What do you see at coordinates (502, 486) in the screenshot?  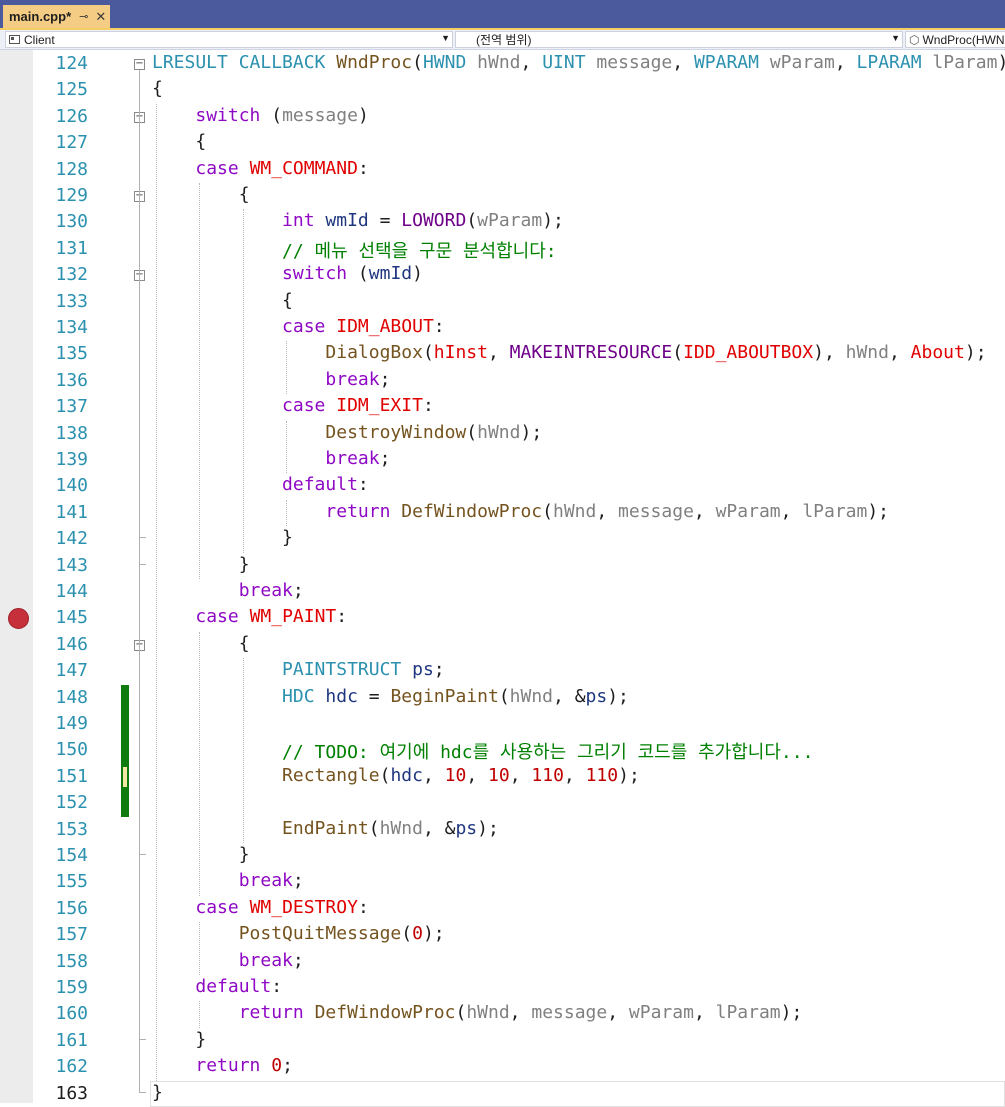 I see `code-line: 140 default:` at bounding box center [502, 486].